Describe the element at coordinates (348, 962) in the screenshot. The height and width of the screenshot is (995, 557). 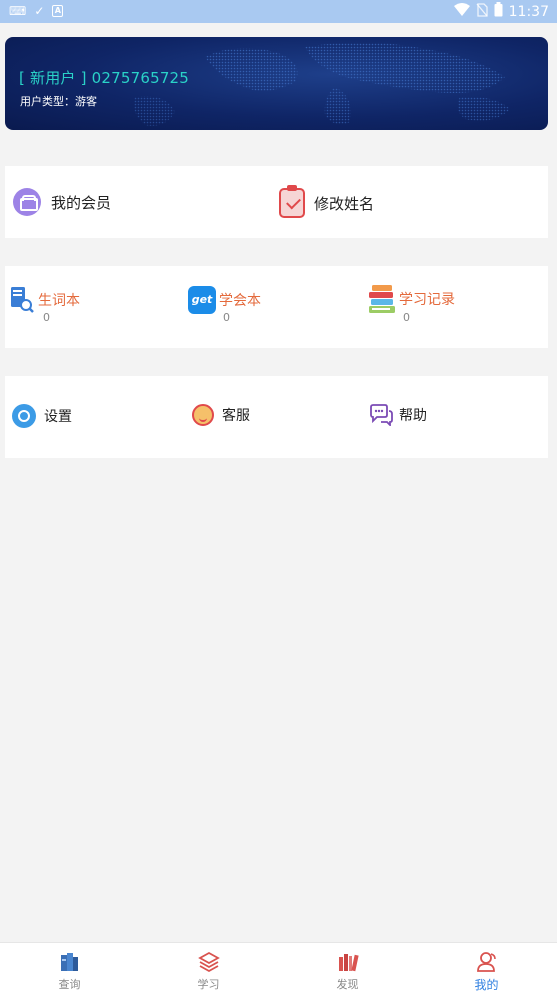
I see `books-icon` at that location.